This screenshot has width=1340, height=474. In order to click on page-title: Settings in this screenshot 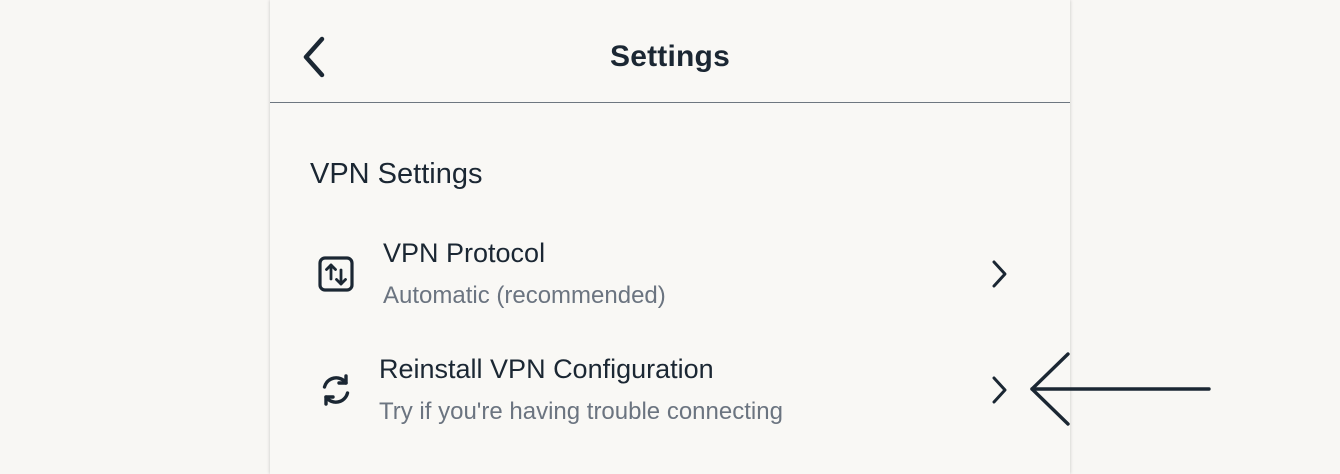, I will do `click(670, 56)`.